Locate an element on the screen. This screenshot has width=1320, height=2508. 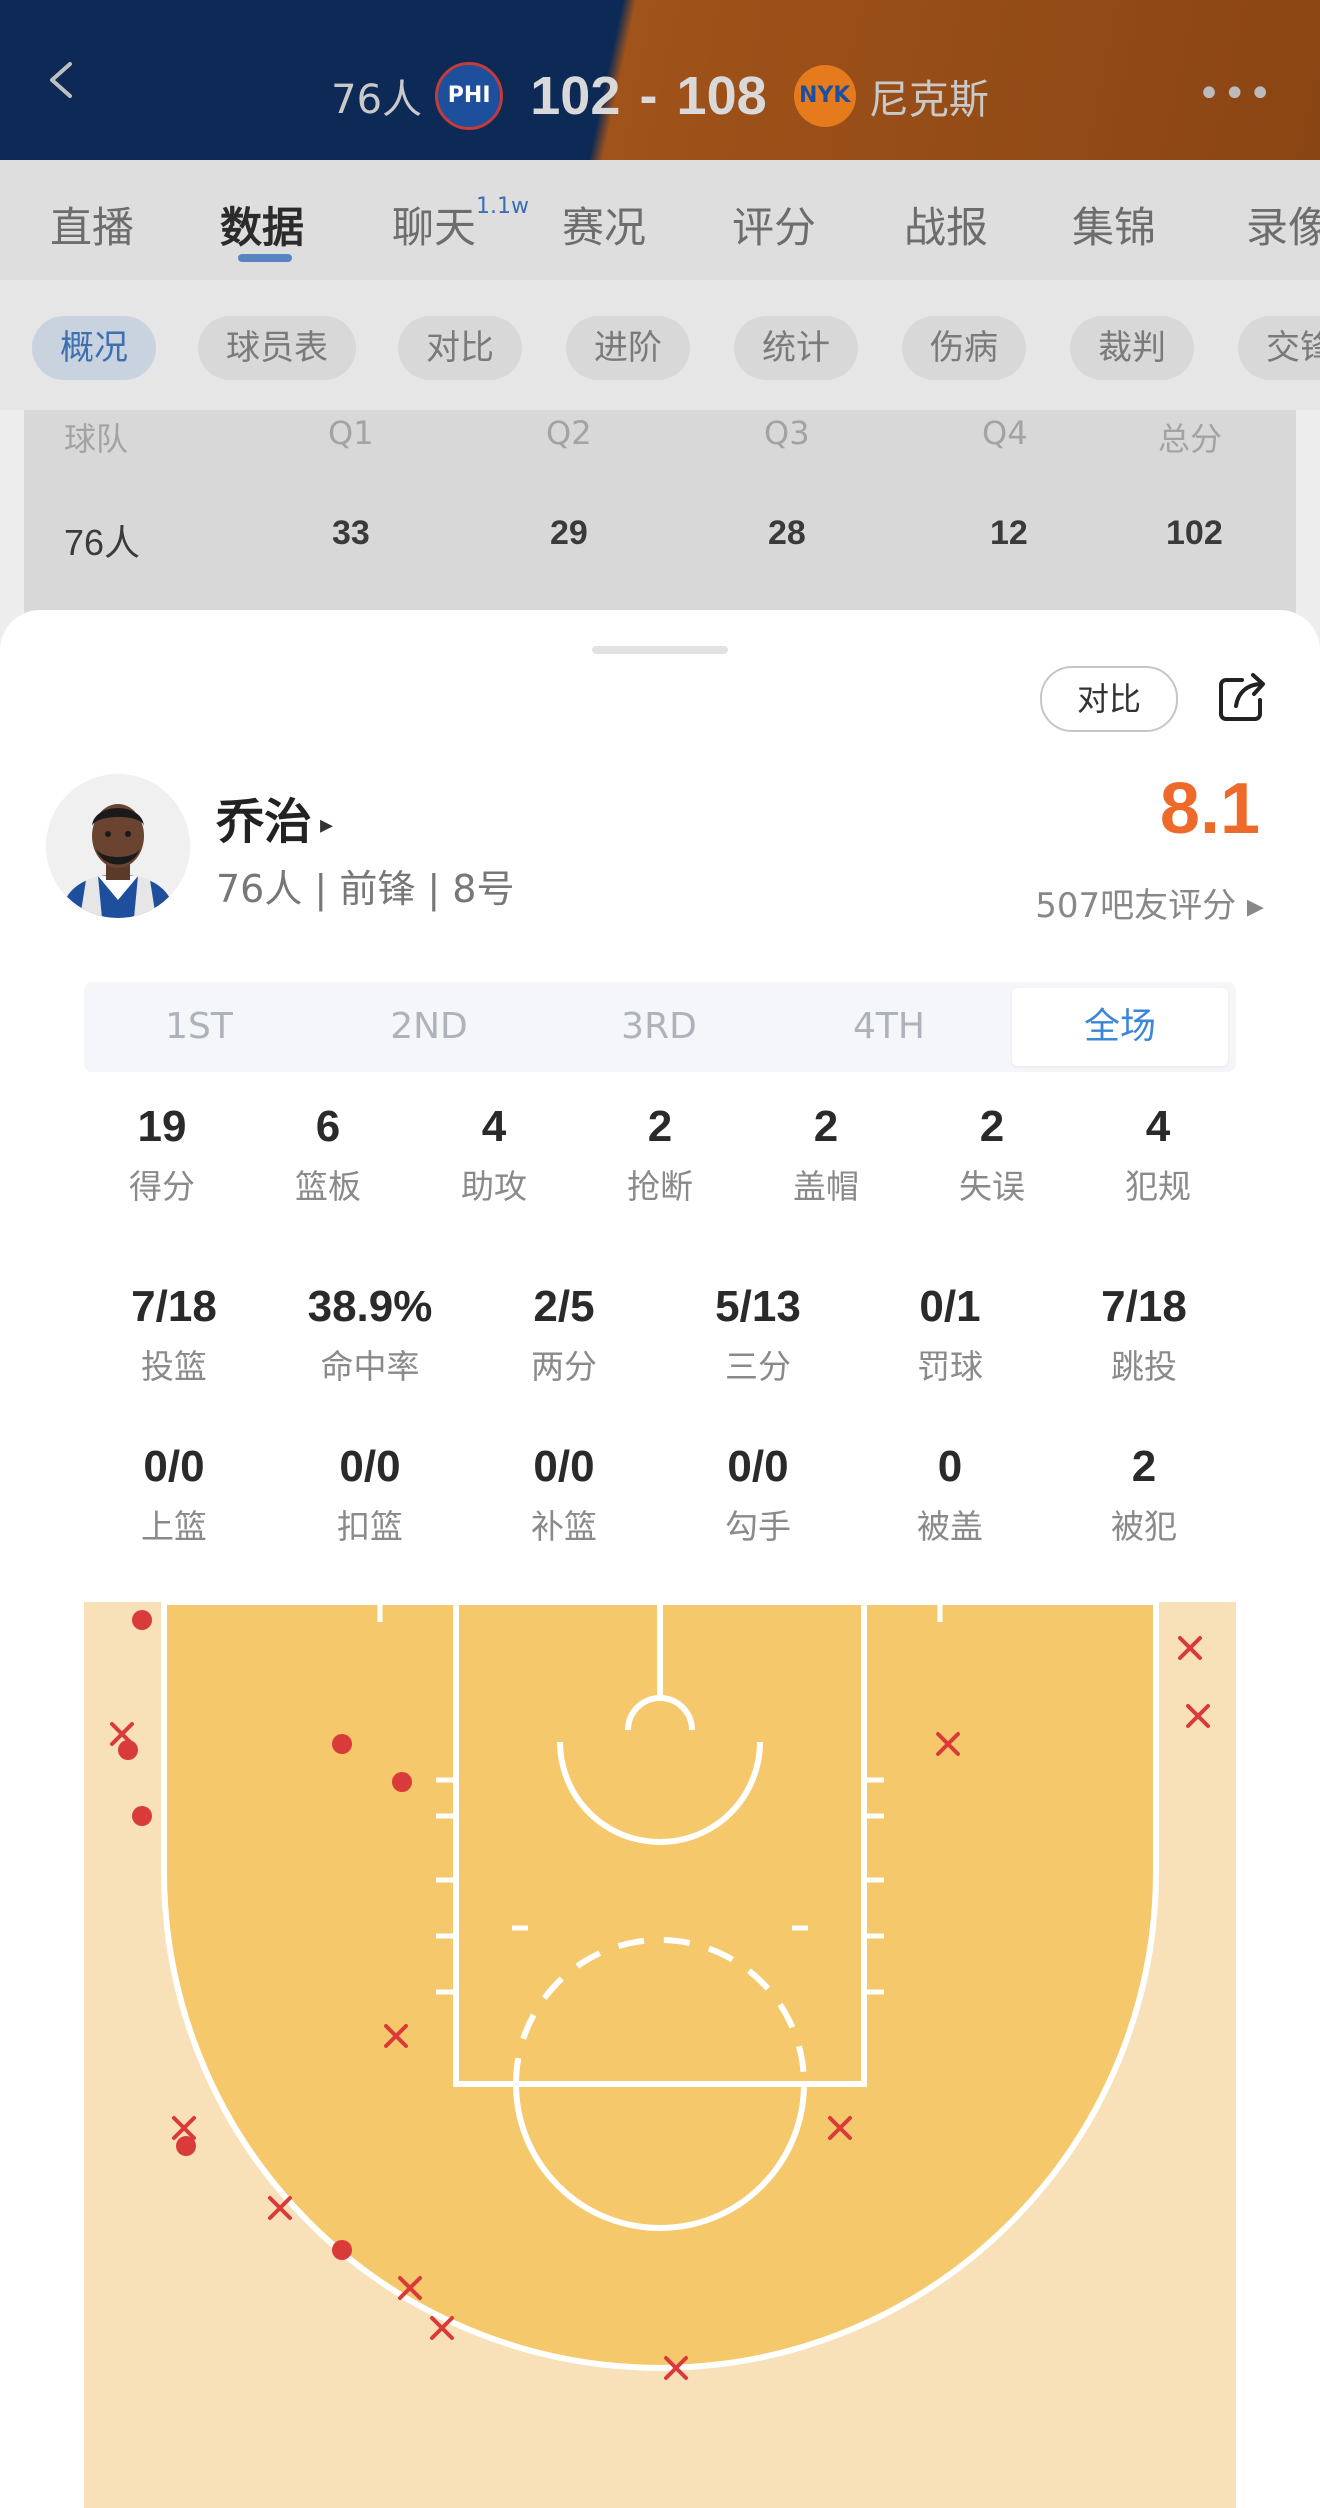
stat-item: 5/13 三分 is located at coordinates (758, 1335).